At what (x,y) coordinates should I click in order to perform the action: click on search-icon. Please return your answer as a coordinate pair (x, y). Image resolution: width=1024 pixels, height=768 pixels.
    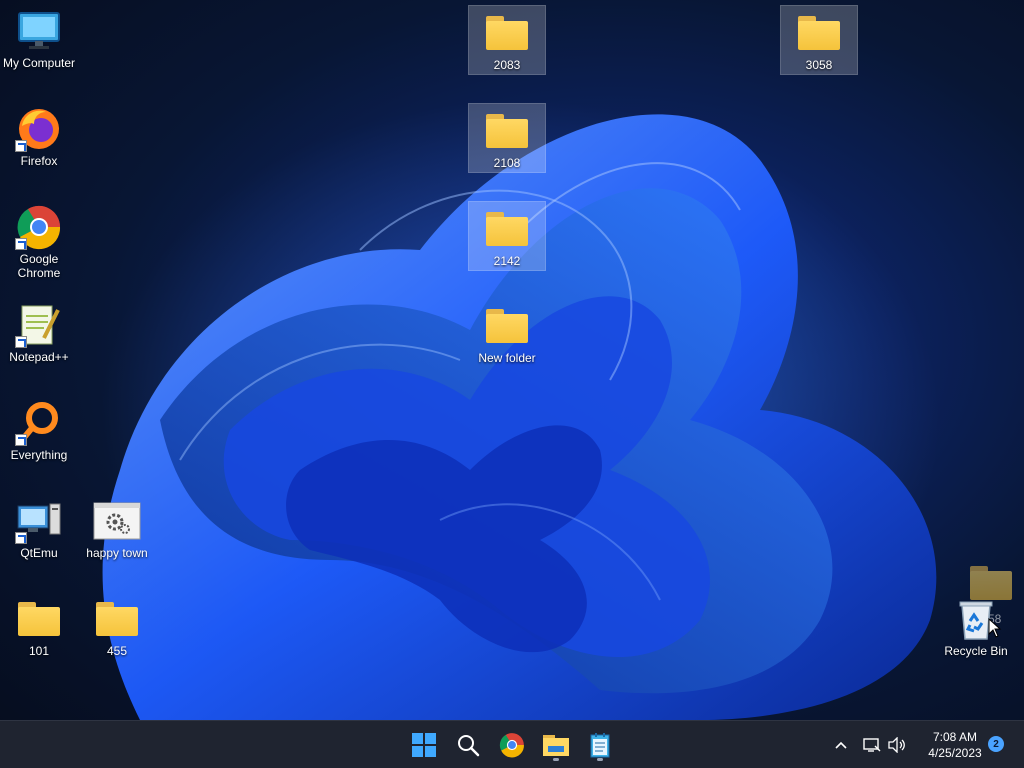
    Looking at the image, I should click on (469, 746).